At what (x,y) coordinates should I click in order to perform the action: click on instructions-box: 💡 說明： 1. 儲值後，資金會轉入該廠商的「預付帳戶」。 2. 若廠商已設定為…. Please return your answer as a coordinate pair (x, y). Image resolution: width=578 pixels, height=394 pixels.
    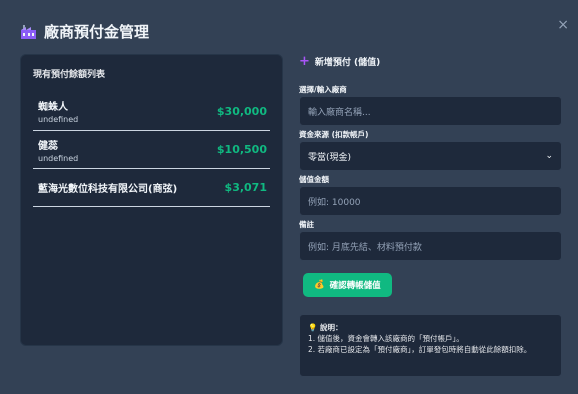
    Looking at the image, I should click on (430, 345).